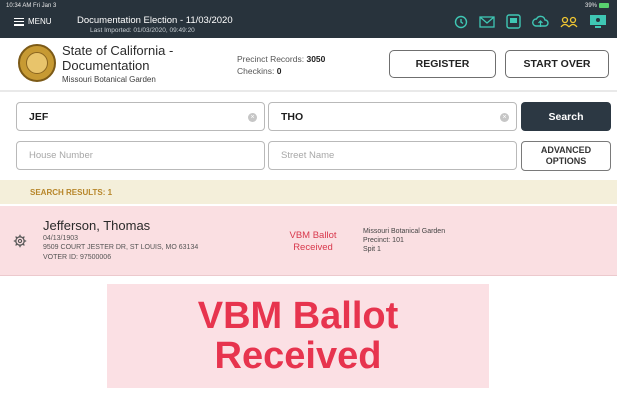  I want to click on first-name-input: JEF ×, so click(140, 116).